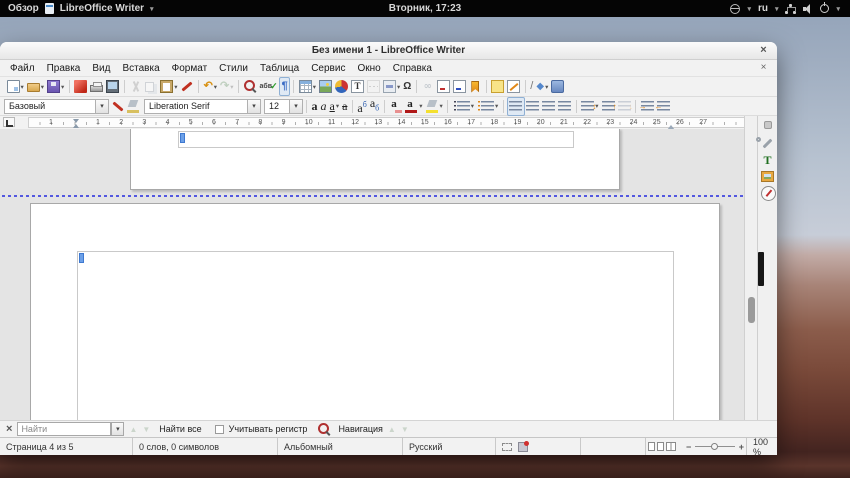  What do you see at coordinates (205, 446) in the screenshot?
I see `word-count-status: 0 слов, 0 символов` at bounding box center [205, 446].